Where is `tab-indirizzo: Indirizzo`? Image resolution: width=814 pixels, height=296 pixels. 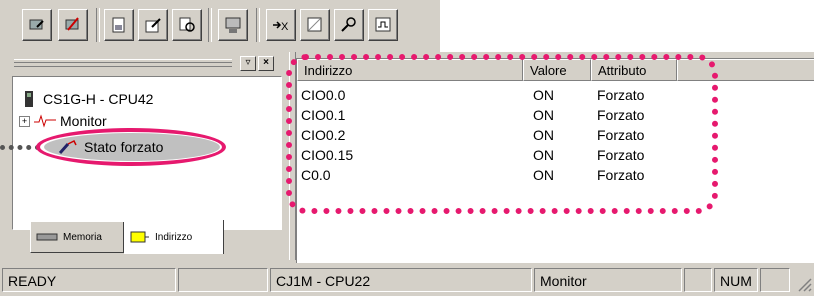
tab-indirizzo: Indirizzo is located at coordinates (174, 237).